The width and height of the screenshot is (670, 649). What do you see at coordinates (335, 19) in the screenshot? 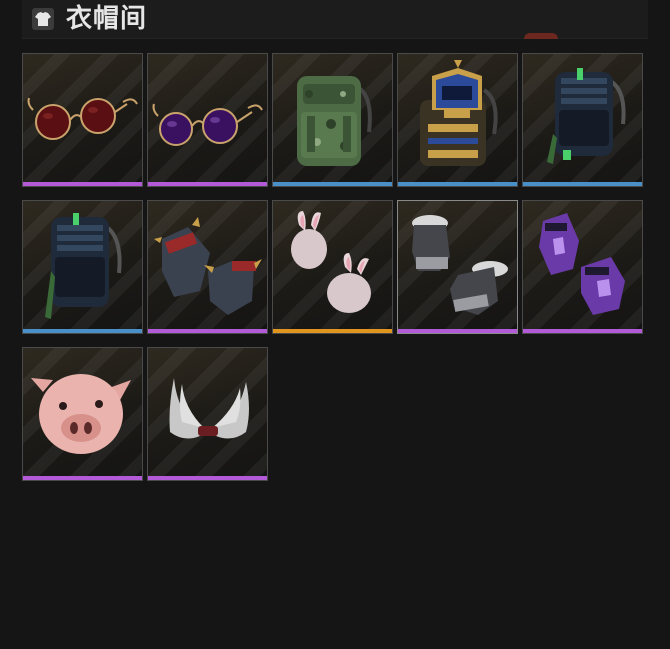
I see `header-bar: 衣帽间` at bounding box center [335, 19].